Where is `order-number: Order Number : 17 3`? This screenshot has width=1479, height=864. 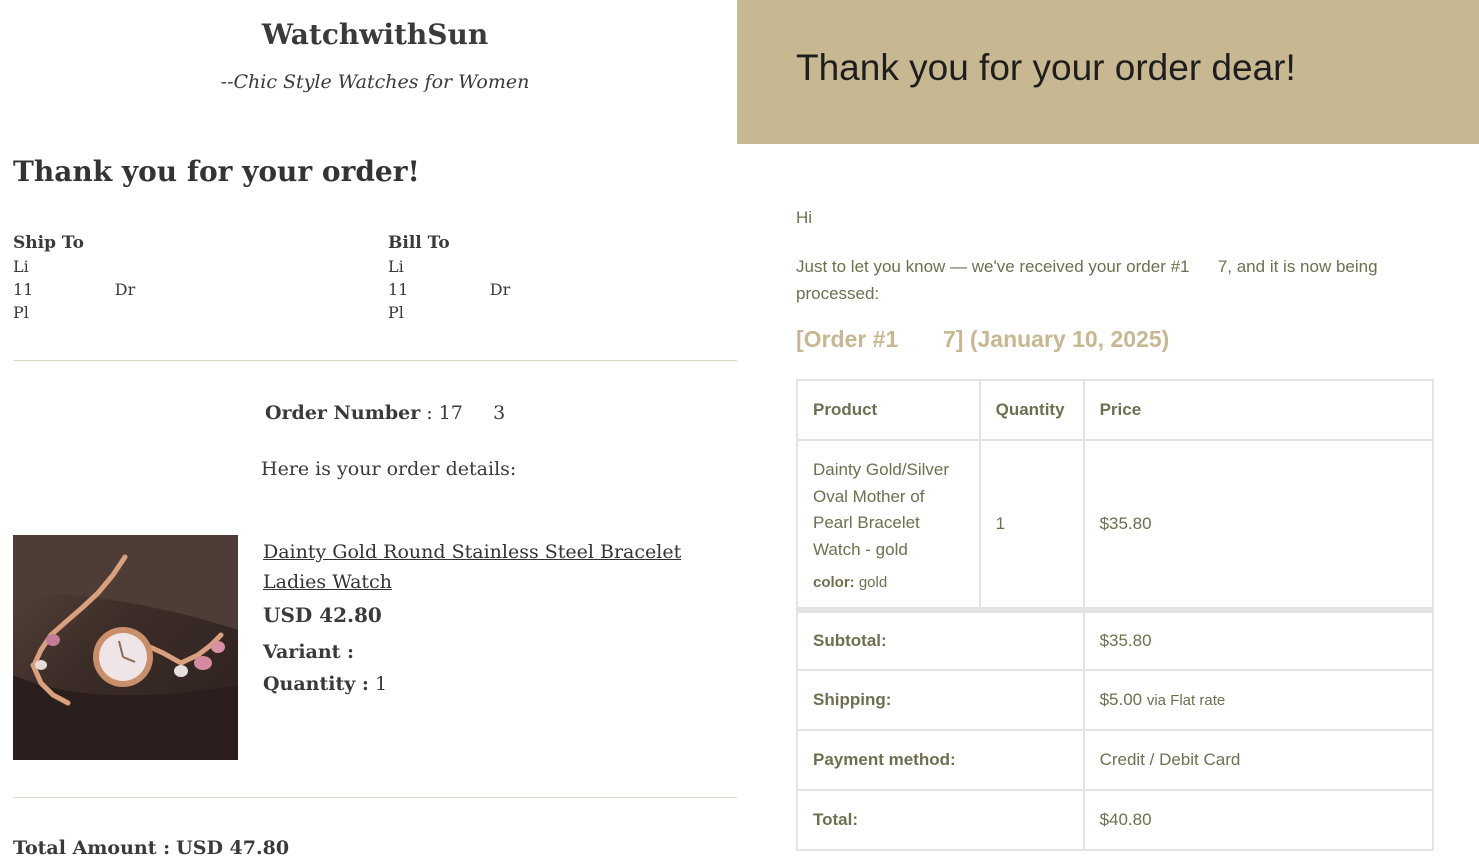
order-number: Order Number : 17 3 is located at coordinates (385, 413).